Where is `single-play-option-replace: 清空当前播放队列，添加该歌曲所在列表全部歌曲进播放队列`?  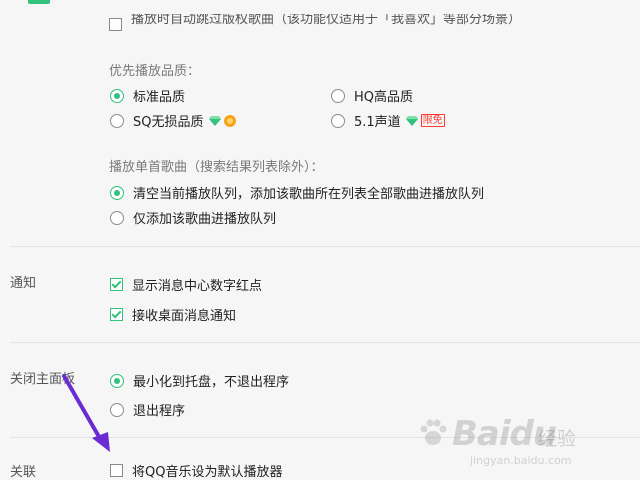 single-play-option-replace: 清空当前播放队列，添加该歌曲所在列表全部歌曲进播放队列 is located at coordinates (297, 192).